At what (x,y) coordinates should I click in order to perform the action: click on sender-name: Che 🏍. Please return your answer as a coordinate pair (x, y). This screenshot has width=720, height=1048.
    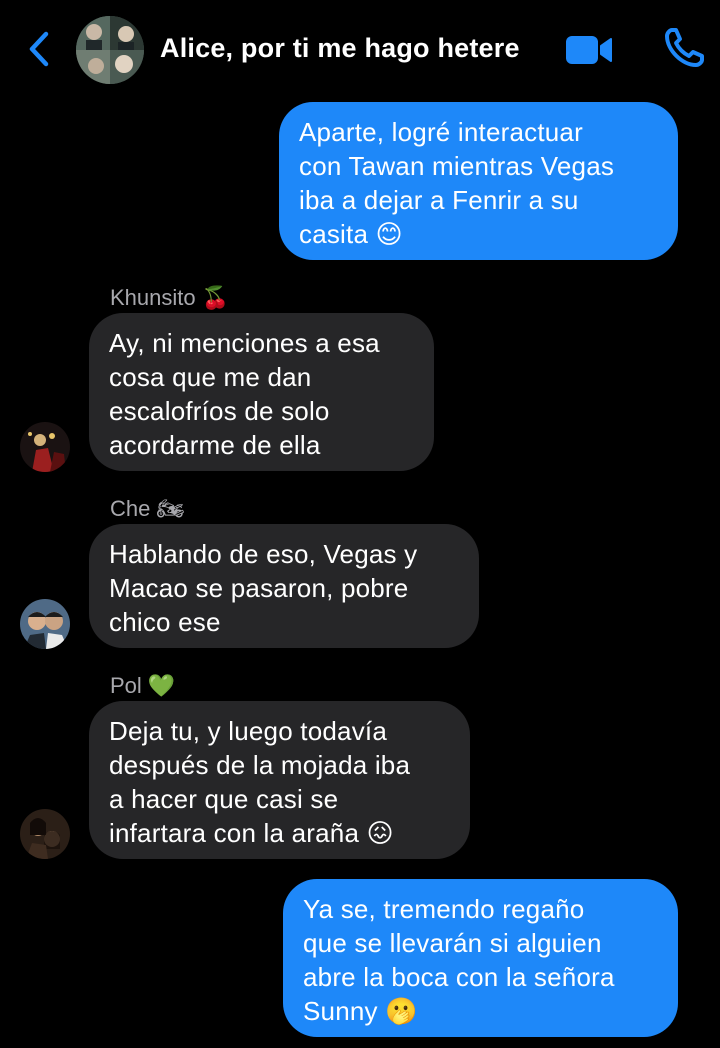
    Looking at the image, I should click on (147, 508).